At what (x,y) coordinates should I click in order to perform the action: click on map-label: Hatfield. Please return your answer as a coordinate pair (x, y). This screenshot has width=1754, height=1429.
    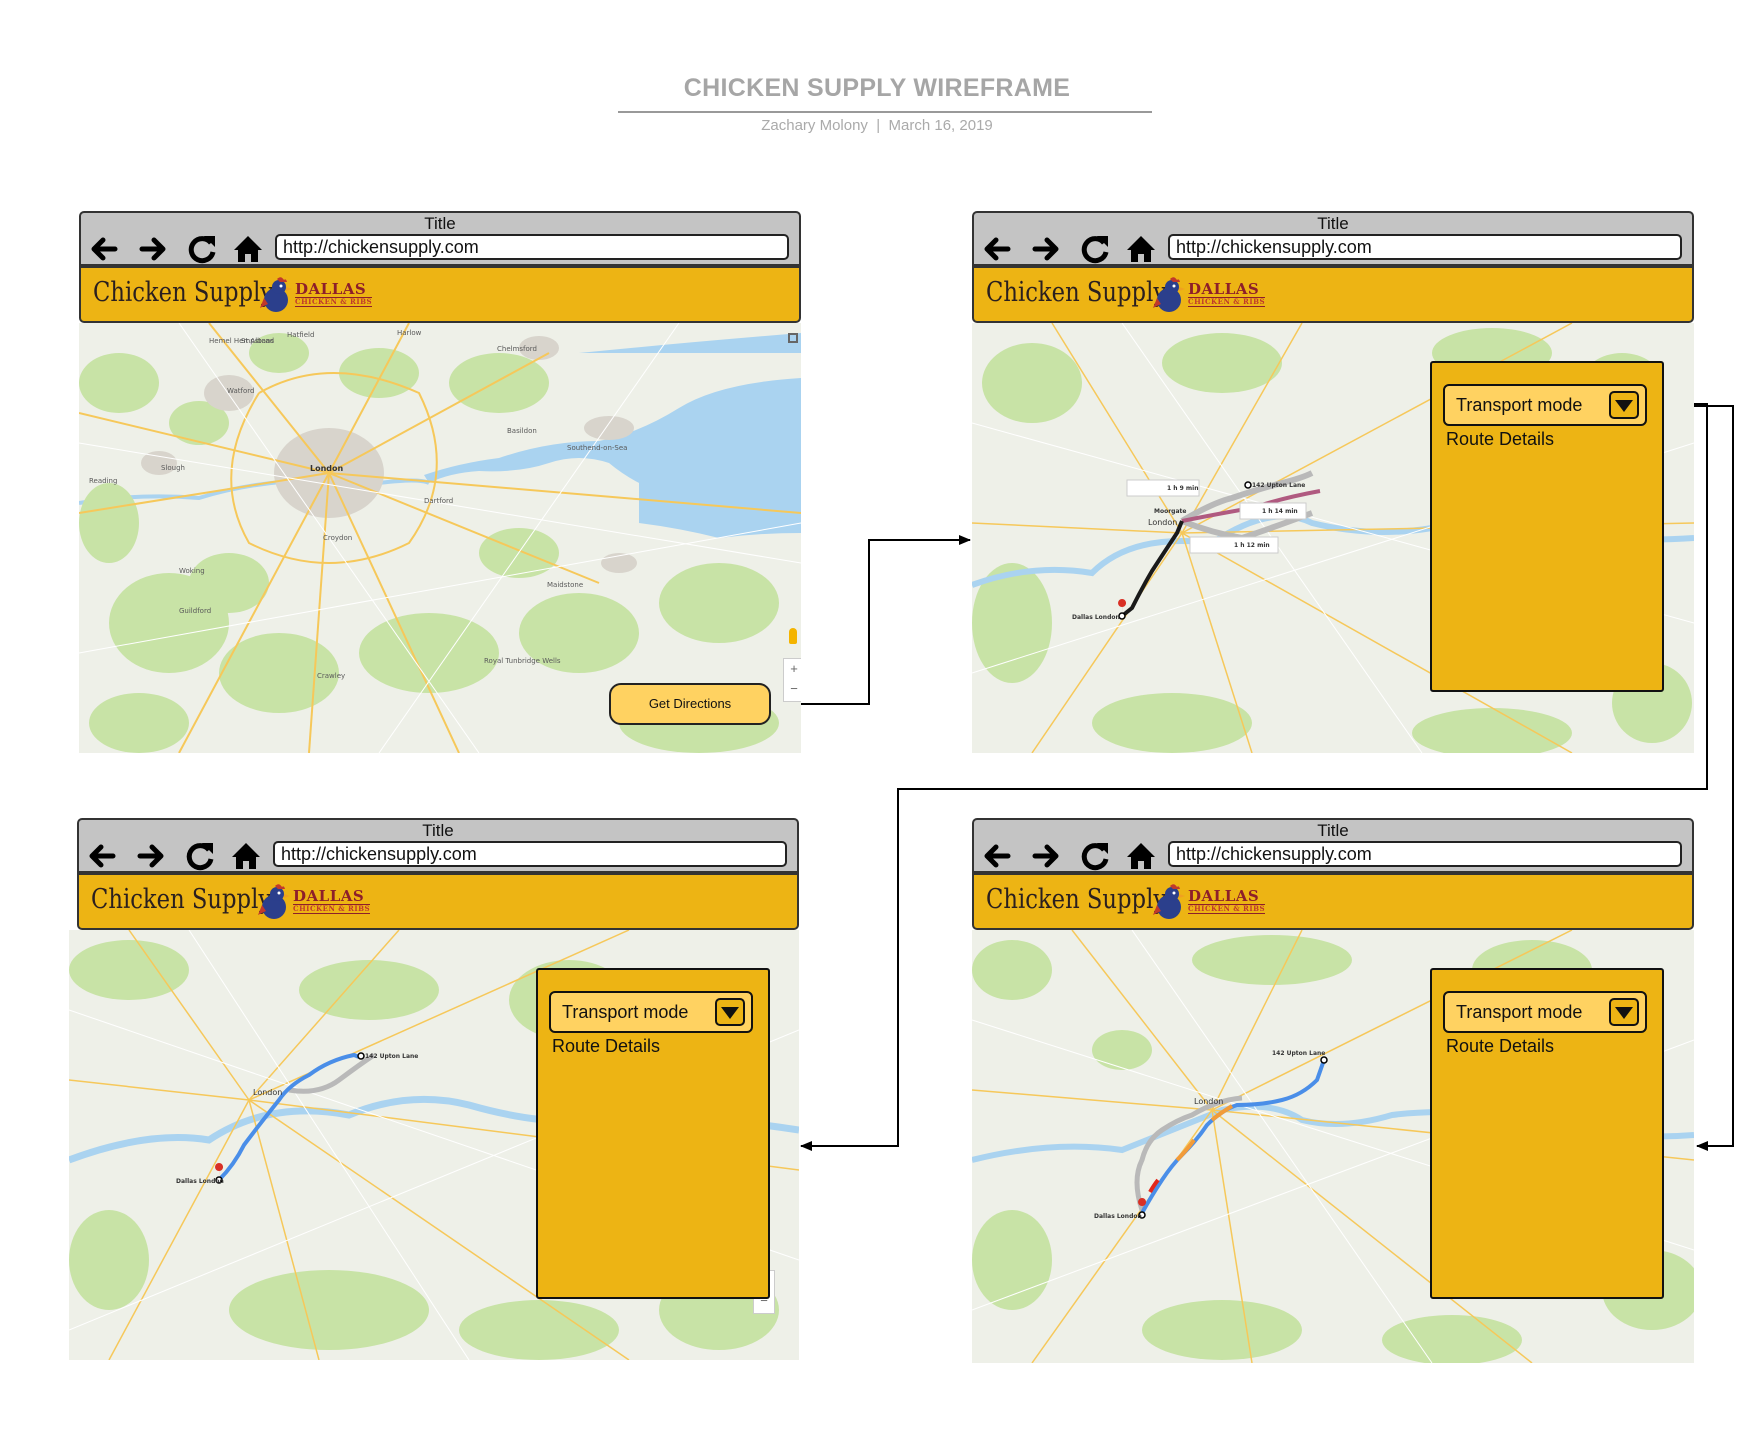
    Looking at the image, I should click on (300, 335).